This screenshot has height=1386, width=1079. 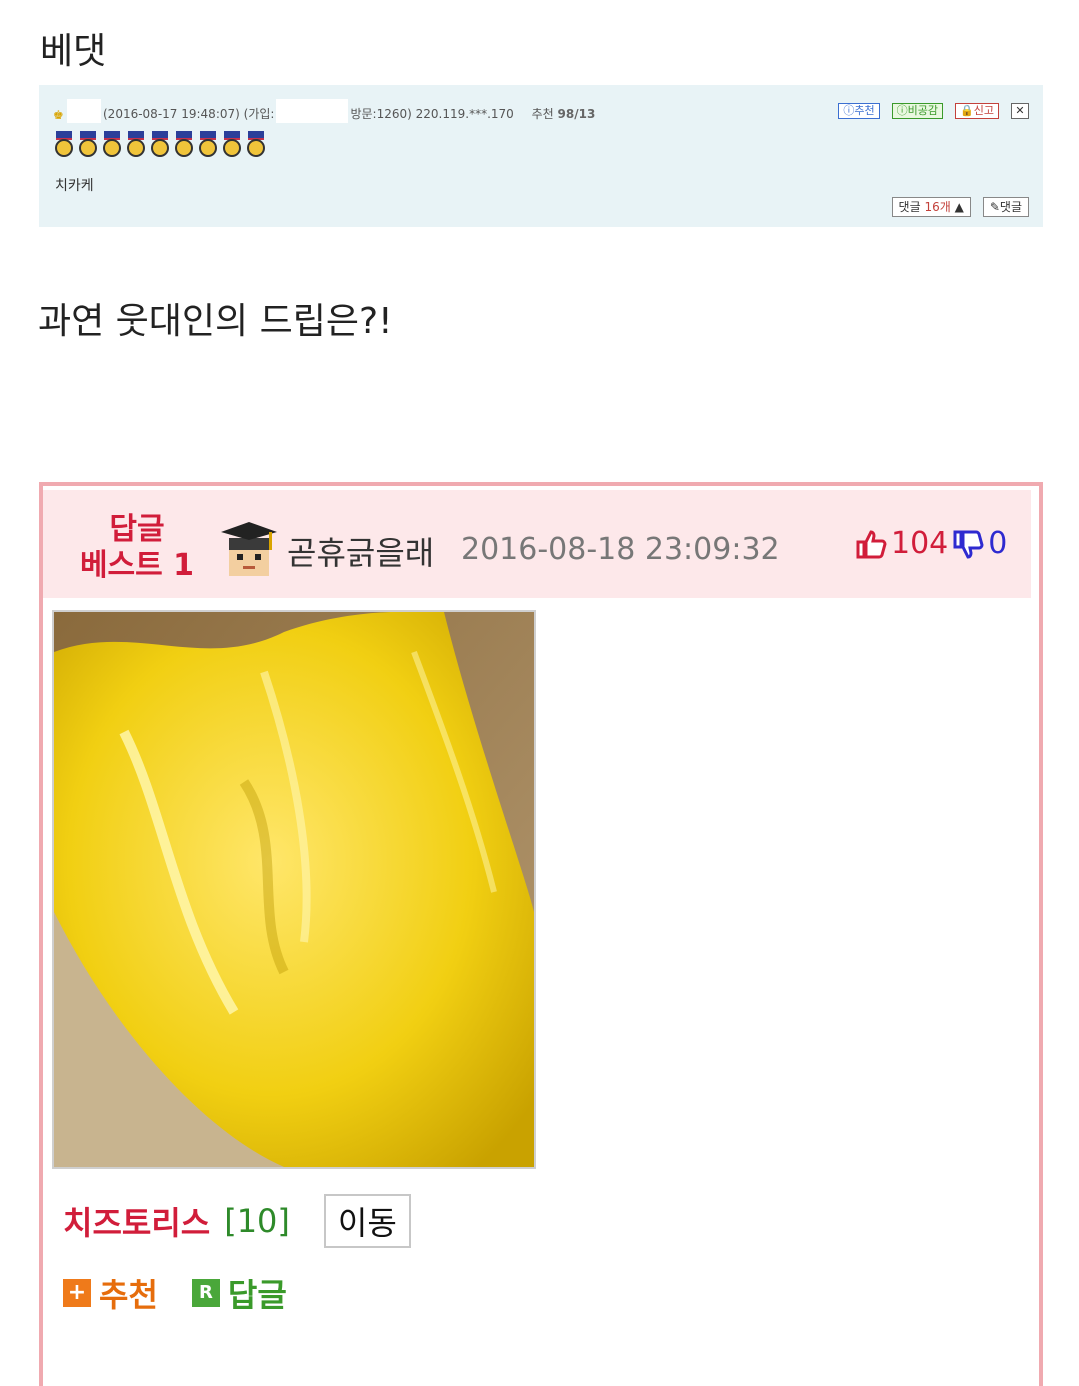 I want to click on visits-text: 방문:1260), so click(x=381, y=114).